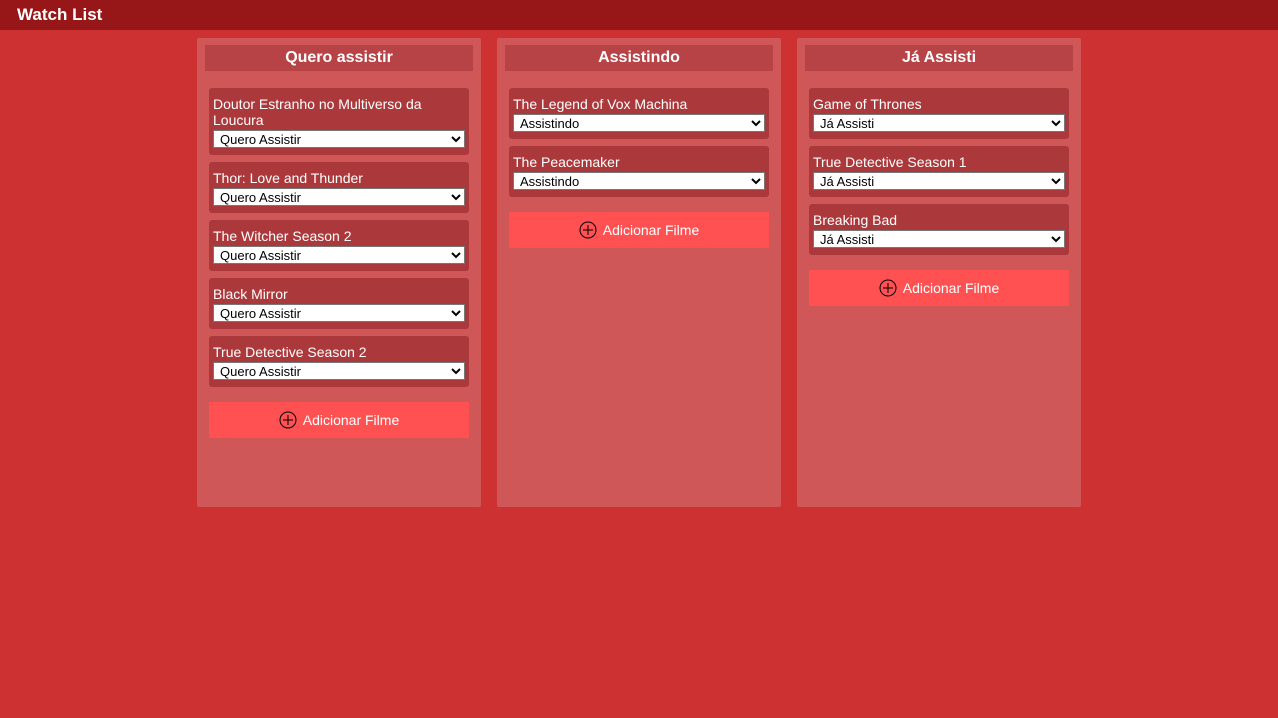  What do you see at coordinates (339, 58) in the screenshot?
I see `column-title: Quero assistir` at bounding box center [339, 58].